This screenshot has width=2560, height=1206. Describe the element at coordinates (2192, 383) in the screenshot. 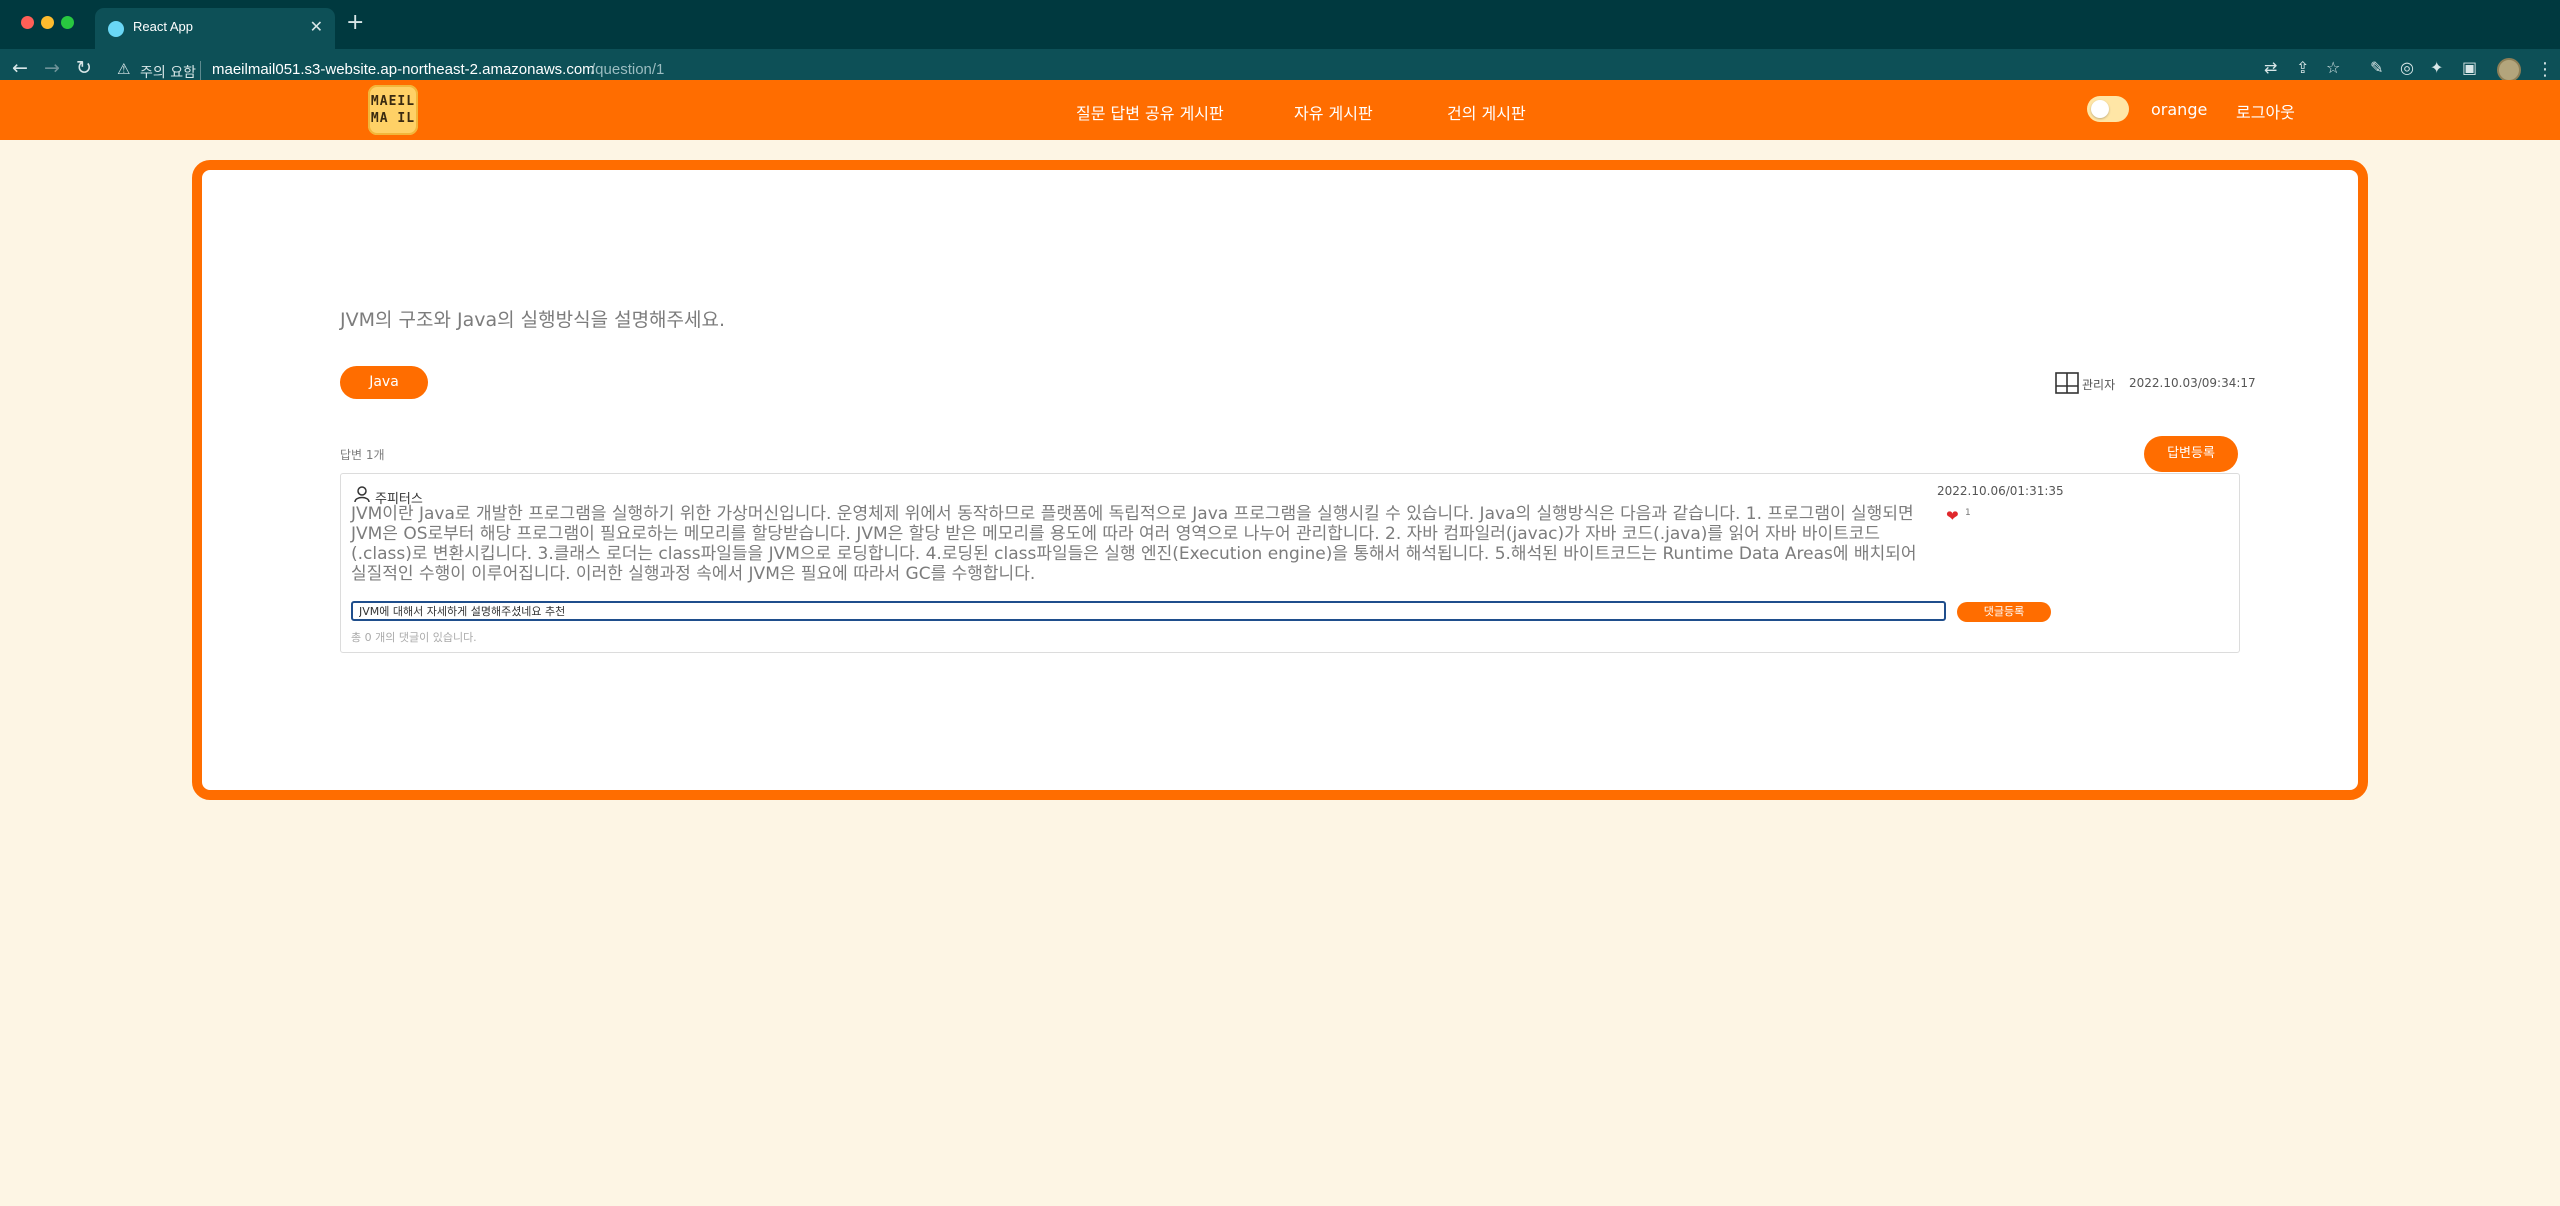

I see `question-date: 2022.10.03/09:34:17` at that location.